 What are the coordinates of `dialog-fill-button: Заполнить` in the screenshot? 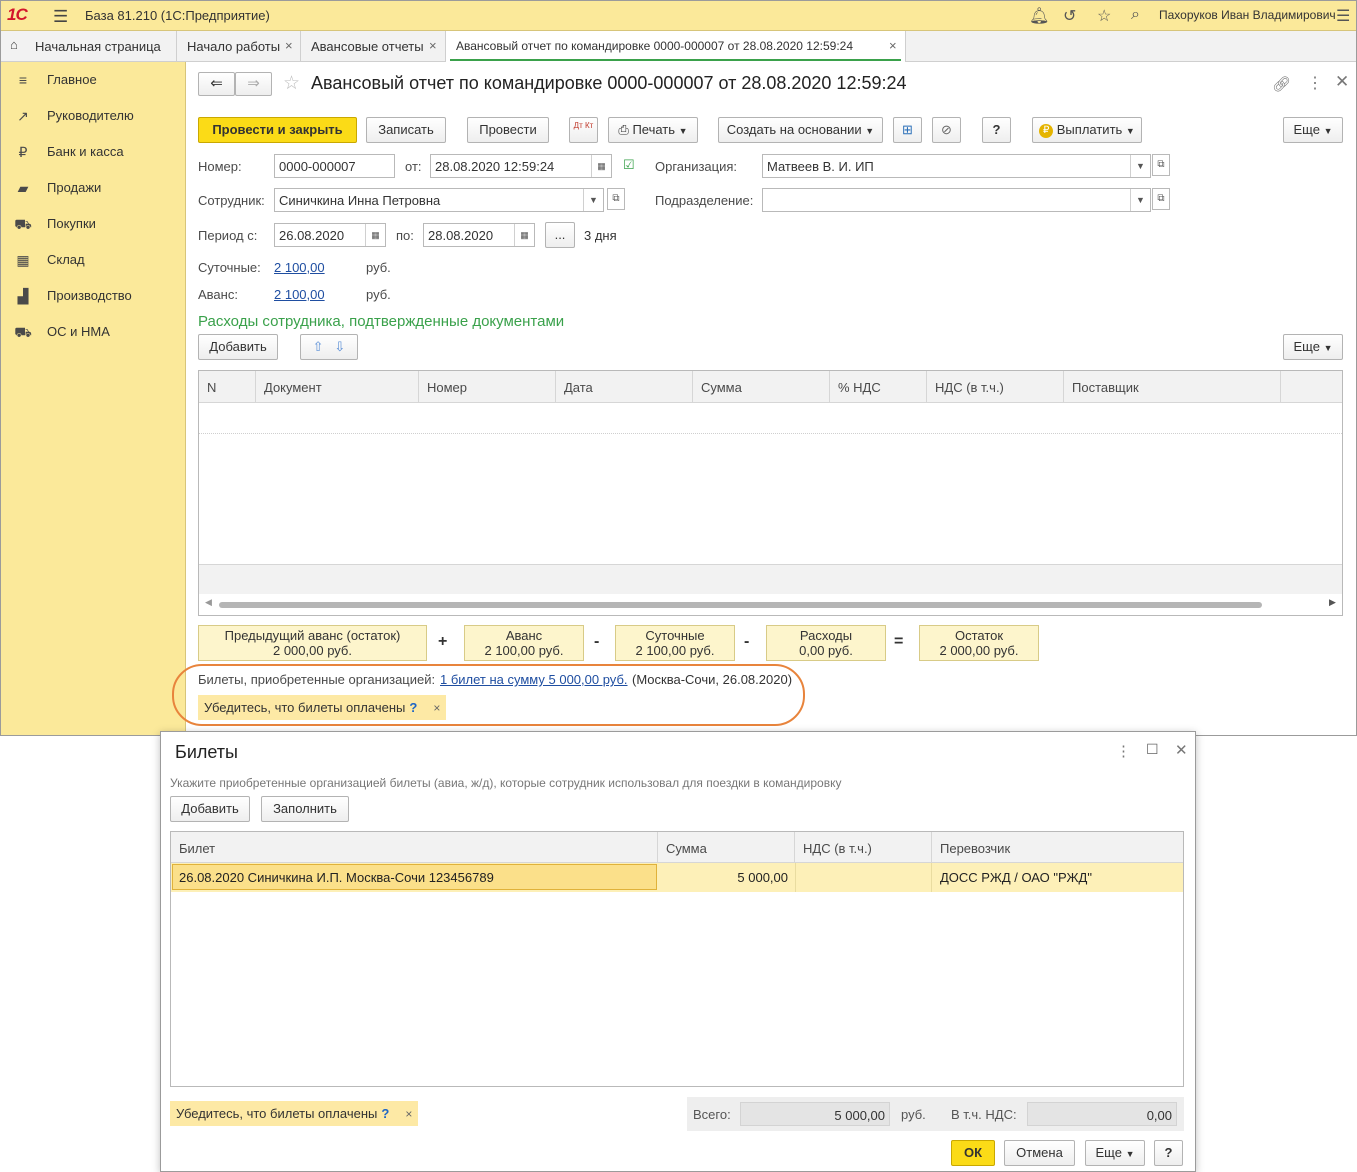 It's located at (305, 809).